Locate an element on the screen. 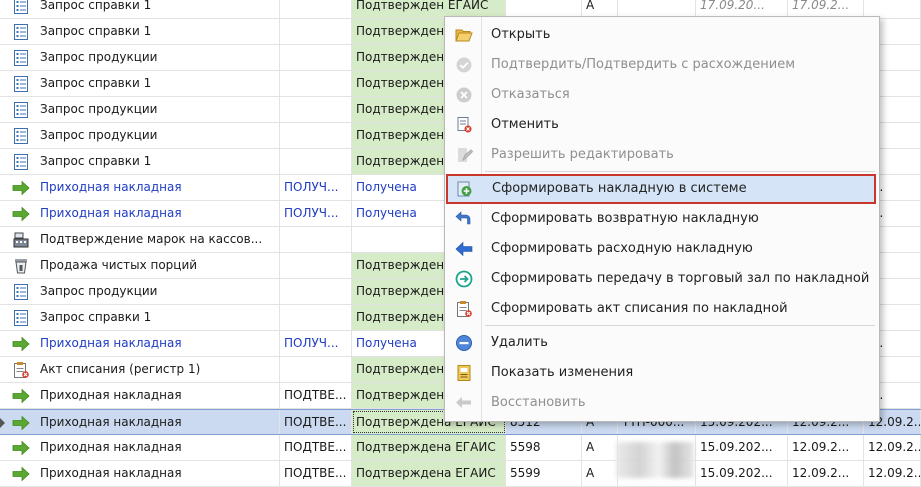 This screenshot has width=921, height=487. menu-item-8: Сформировать расходную накладную is located at coordinates (662, 249).